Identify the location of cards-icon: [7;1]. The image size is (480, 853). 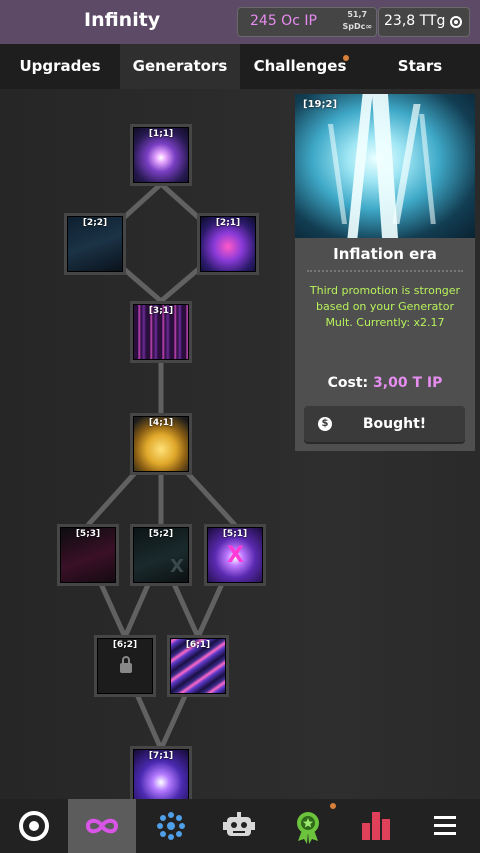
(161, 777).